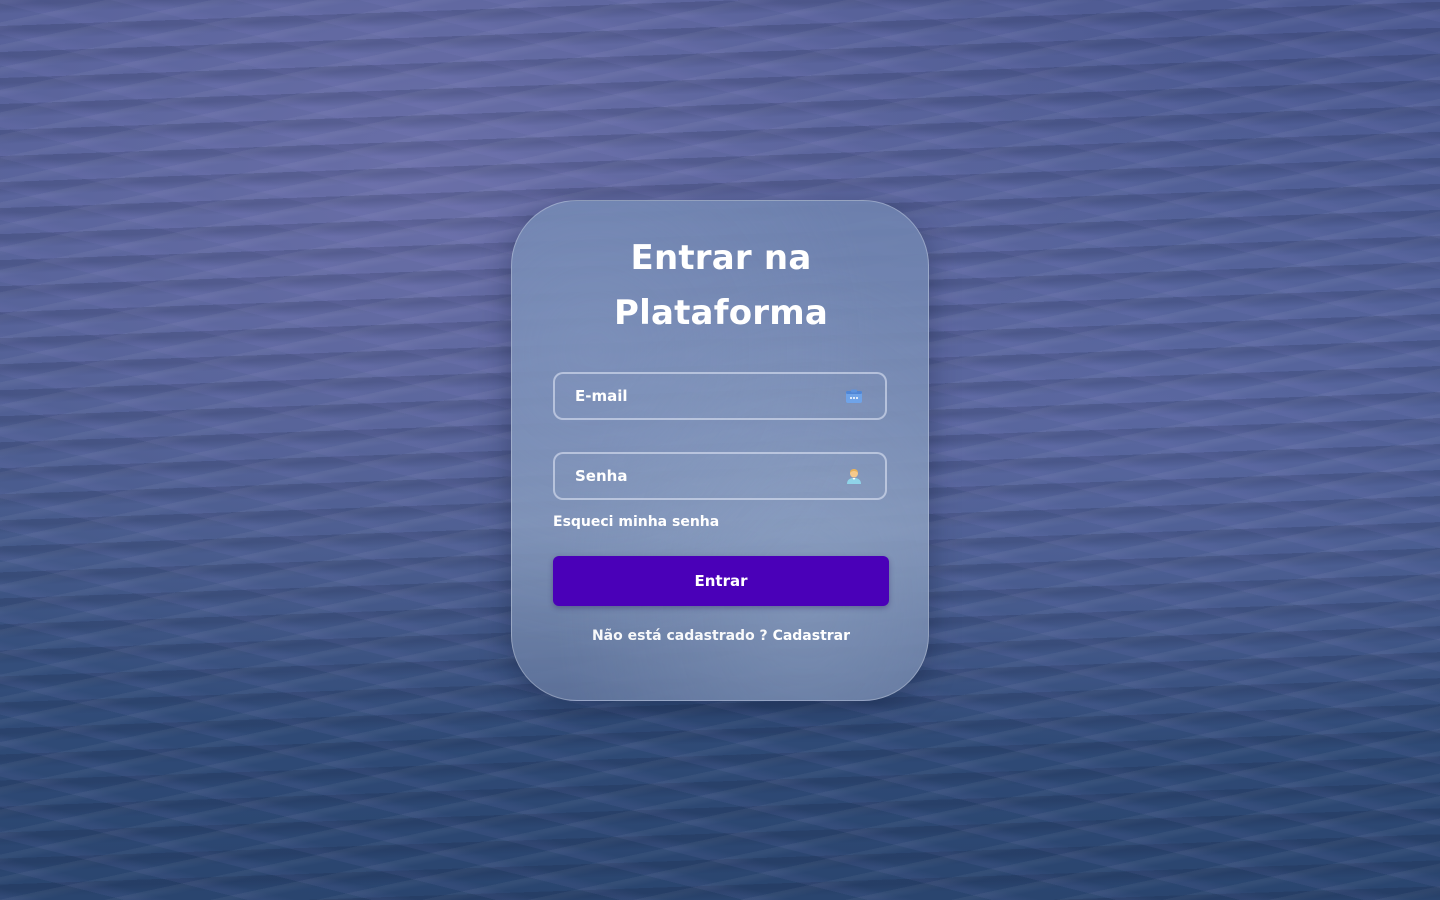 Image resolution: width=1440 pixels, height=900 pixels. I want to click on password-field-wrapper, so click(720, 476).